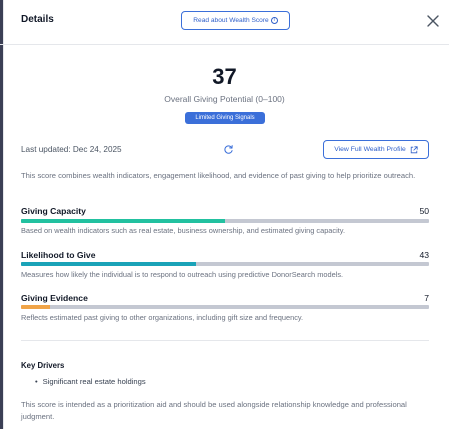  What do you see at coordinates (43, 365) in the screenshot?
I see `key-drivers-title: Key Drivers` at bounding box center [43, 365].